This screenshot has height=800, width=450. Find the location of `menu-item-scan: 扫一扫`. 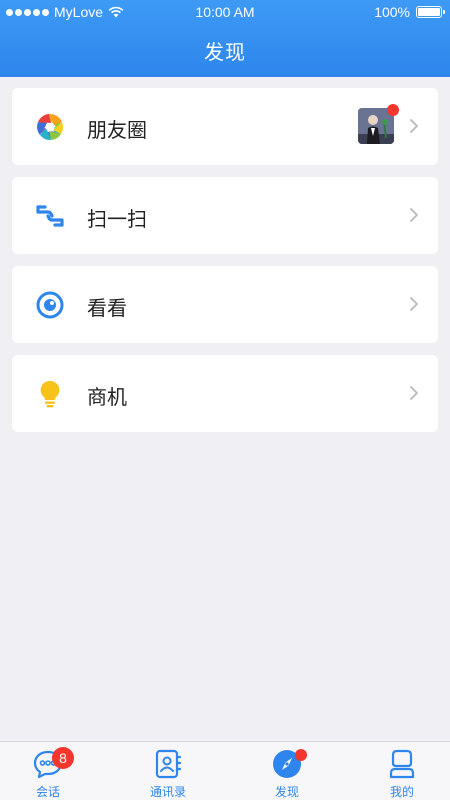

menu-item-scan: 扫一扫 is located at coordinates (225, 215).